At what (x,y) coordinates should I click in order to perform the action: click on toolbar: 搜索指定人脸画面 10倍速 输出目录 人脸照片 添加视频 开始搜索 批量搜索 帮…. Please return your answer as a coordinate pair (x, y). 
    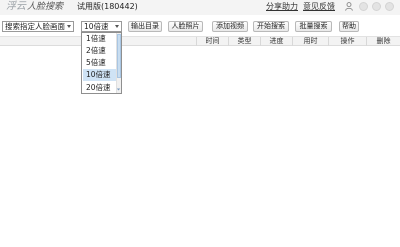
    Looking at the image, I should click on (200, 25).